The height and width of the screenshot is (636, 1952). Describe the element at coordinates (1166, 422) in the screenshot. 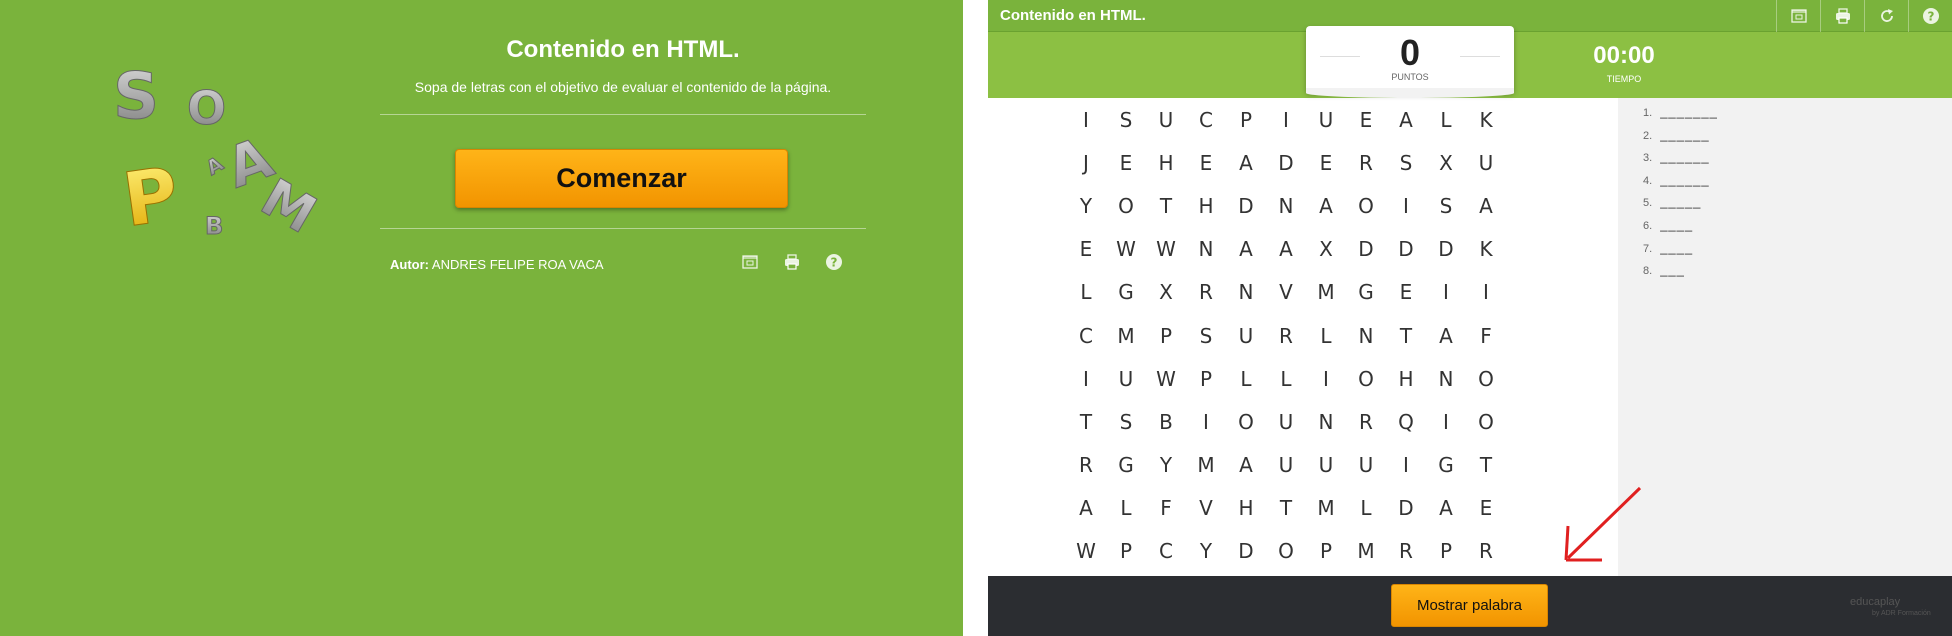

I see `grid-cell: B` at that location.